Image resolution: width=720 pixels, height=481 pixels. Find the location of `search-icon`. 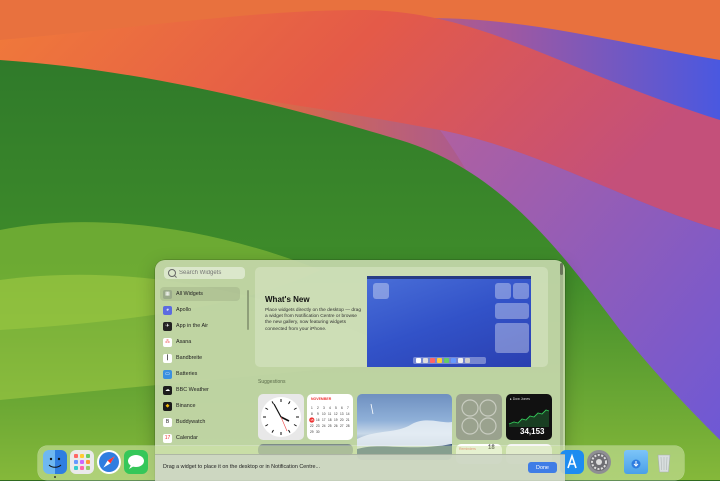

search-icon is located at coordinates (172, 273).